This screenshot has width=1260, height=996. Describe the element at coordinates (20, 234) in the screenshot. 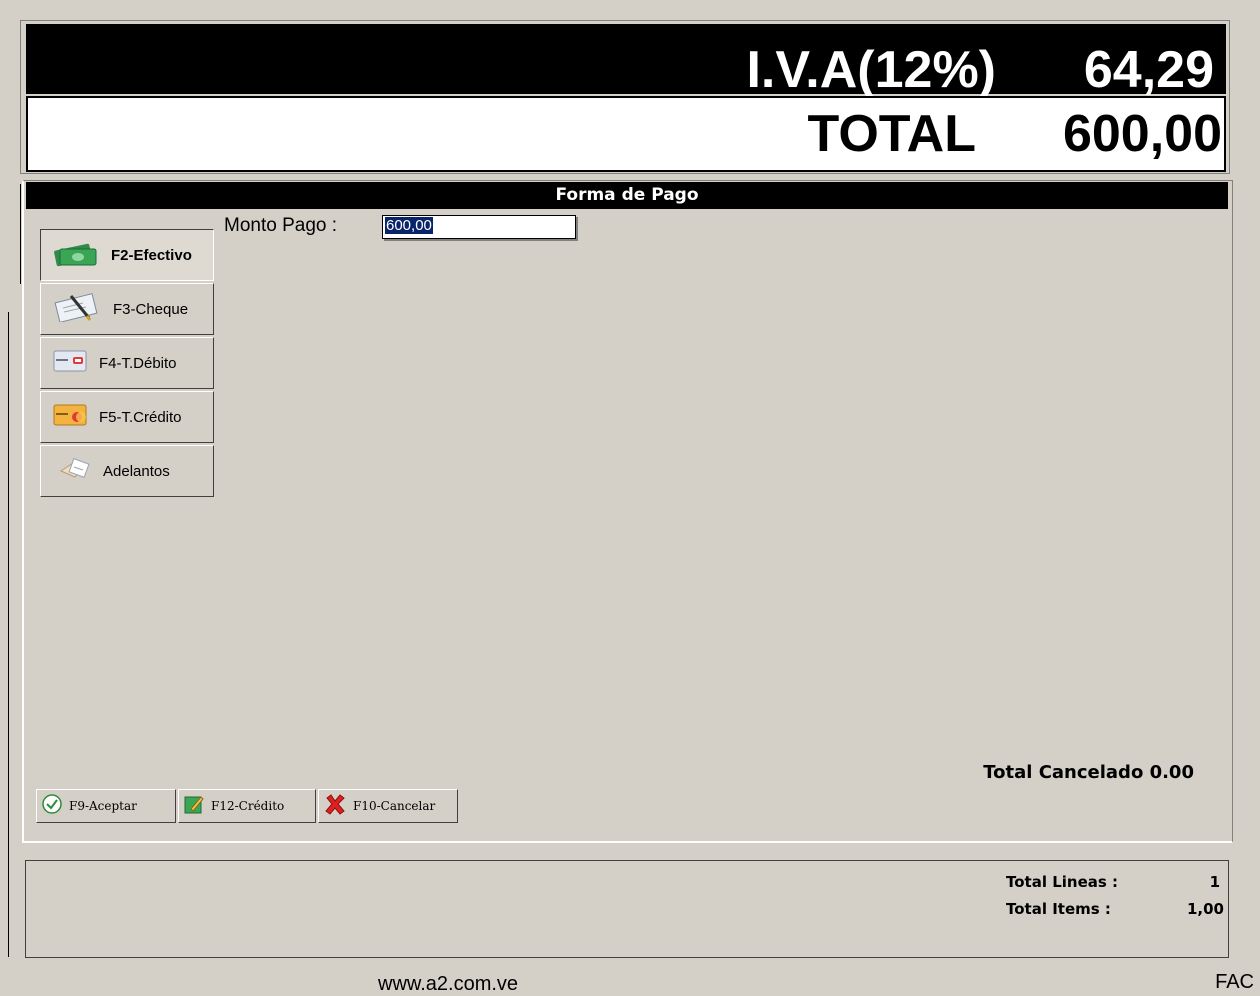

I see `left-border-notch` at that location.